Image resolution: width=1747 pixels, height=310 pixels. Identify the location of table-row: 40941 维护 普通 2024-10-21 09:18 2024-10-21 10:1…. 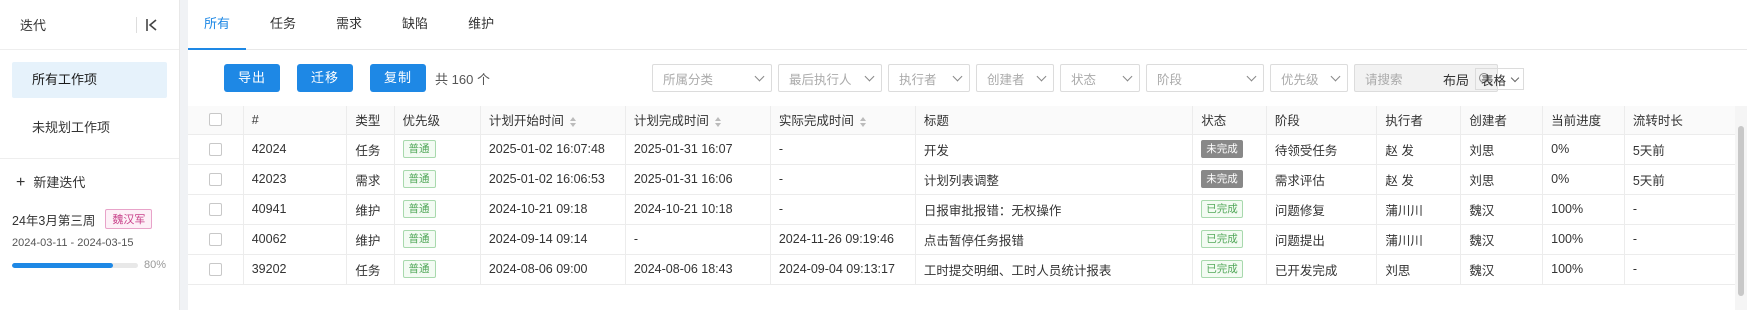
(961, 209).